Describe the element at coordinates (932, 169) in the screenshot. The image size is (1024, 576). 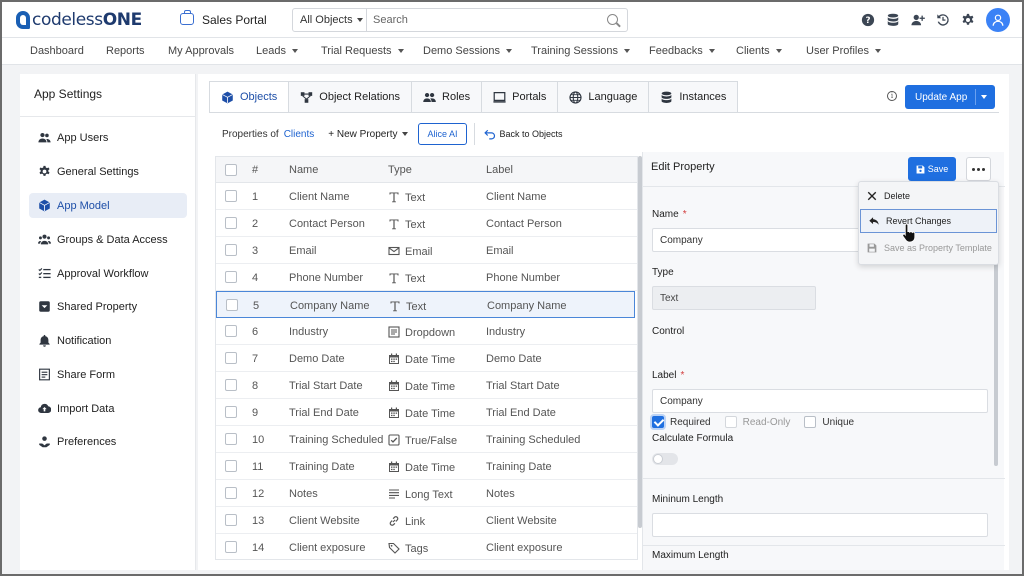
I see `save-button: Save` at that location.